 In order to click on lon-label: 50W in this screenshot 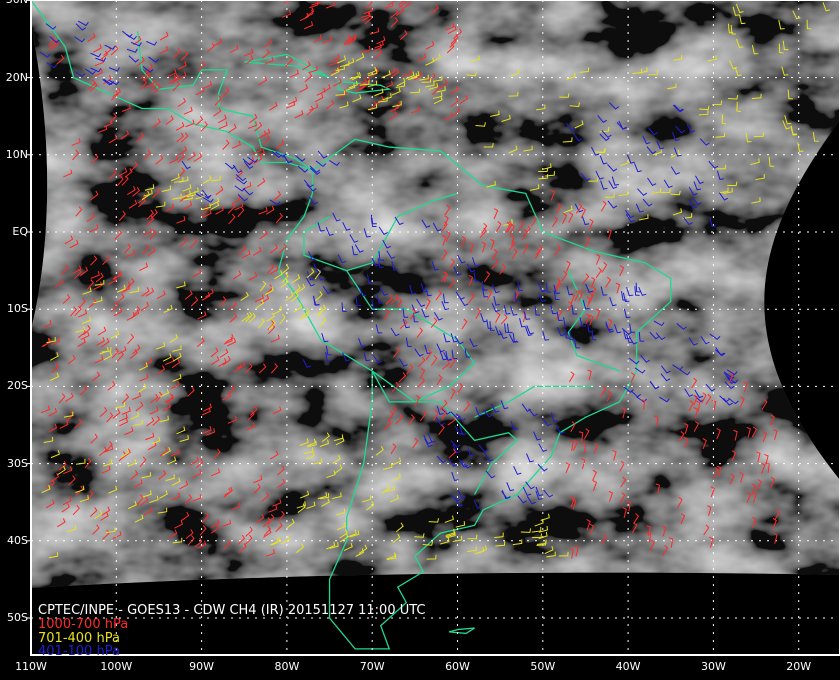, I will do `click(543, 666)`.